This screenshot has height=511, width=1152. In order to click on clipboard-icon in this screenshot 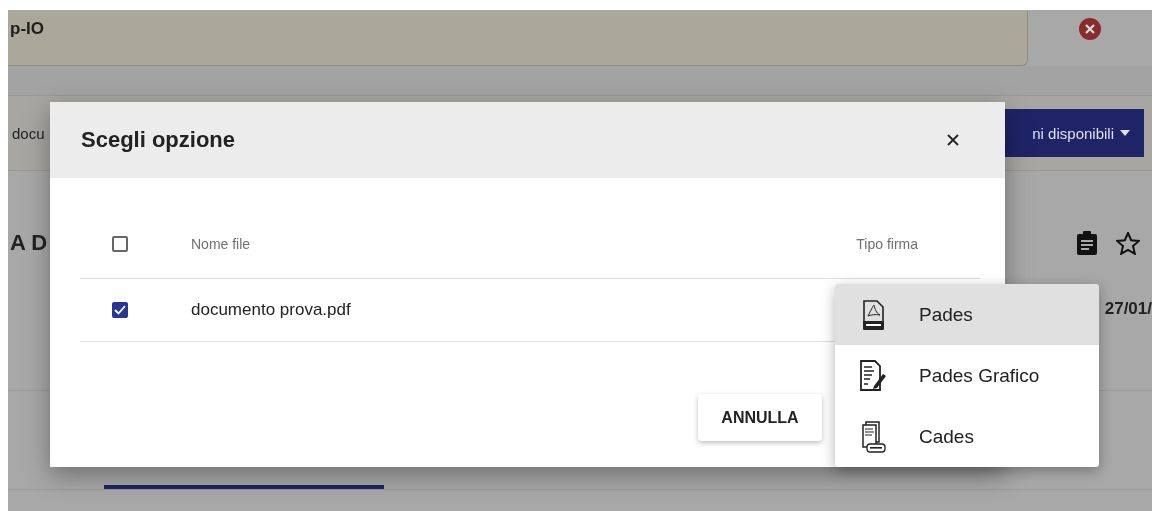, I will do `click(1087, 243)`.